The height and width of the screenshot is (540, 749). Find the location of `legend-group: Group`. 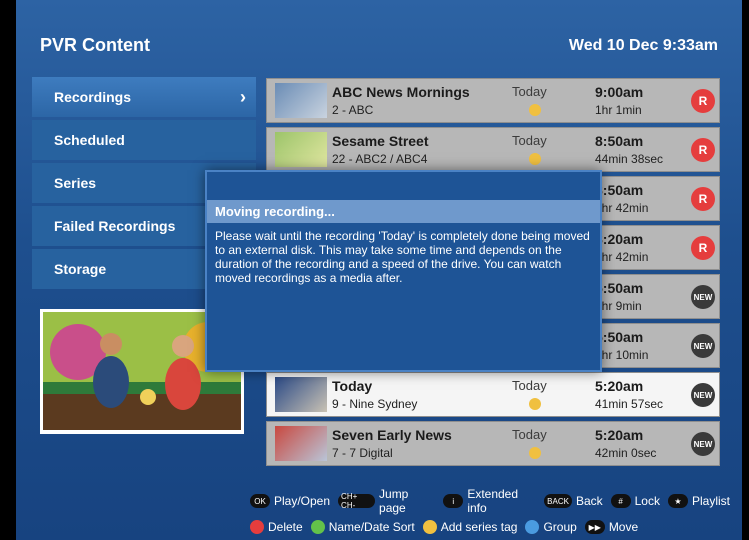

legend-group: Group is located at coordinates (551, 527).